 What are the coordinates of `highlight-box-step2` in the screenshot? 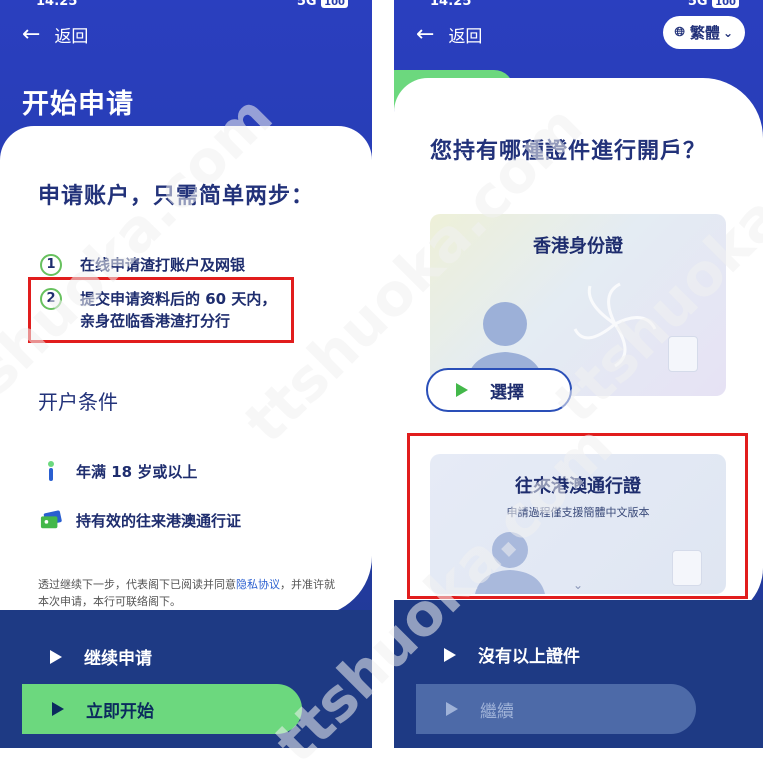 It's located at (161, 310).